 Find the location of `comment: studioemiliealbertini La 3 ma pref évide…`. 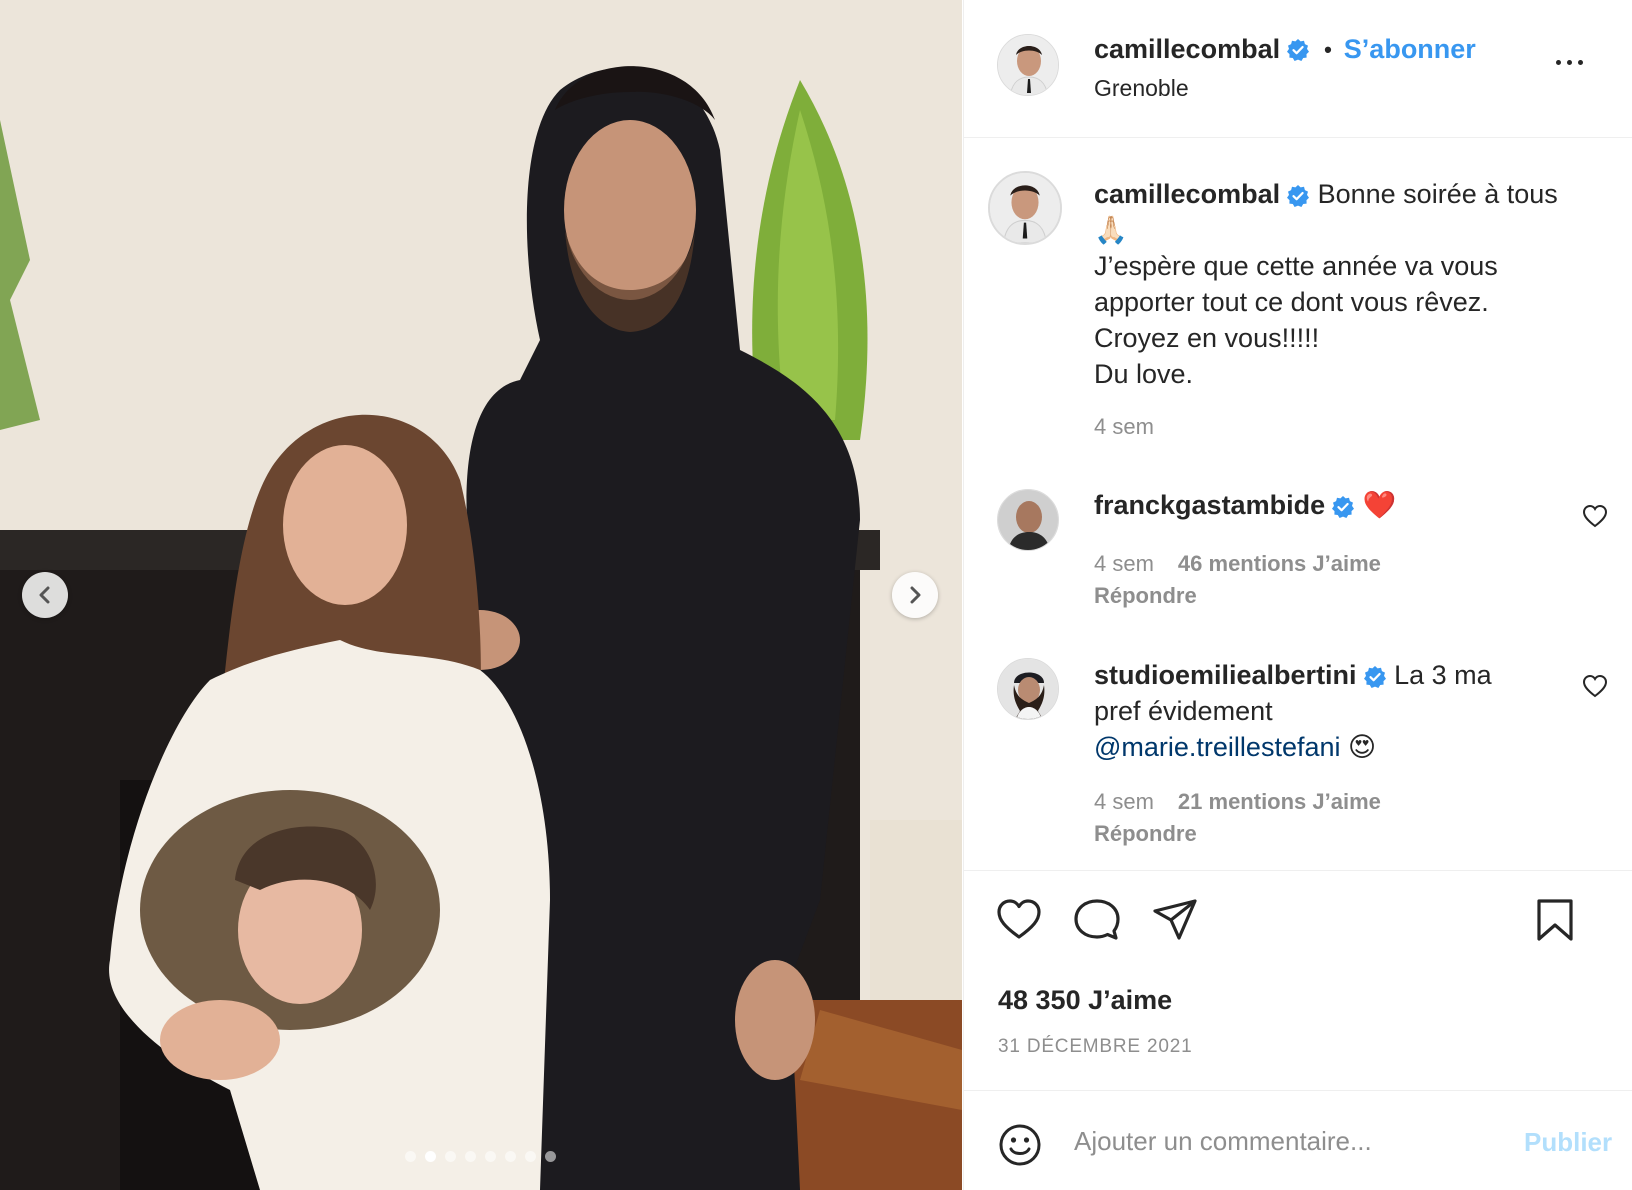

comment: studioemiliealbertini La 3 ma pref évide… is located at coordinates (1346, 711).